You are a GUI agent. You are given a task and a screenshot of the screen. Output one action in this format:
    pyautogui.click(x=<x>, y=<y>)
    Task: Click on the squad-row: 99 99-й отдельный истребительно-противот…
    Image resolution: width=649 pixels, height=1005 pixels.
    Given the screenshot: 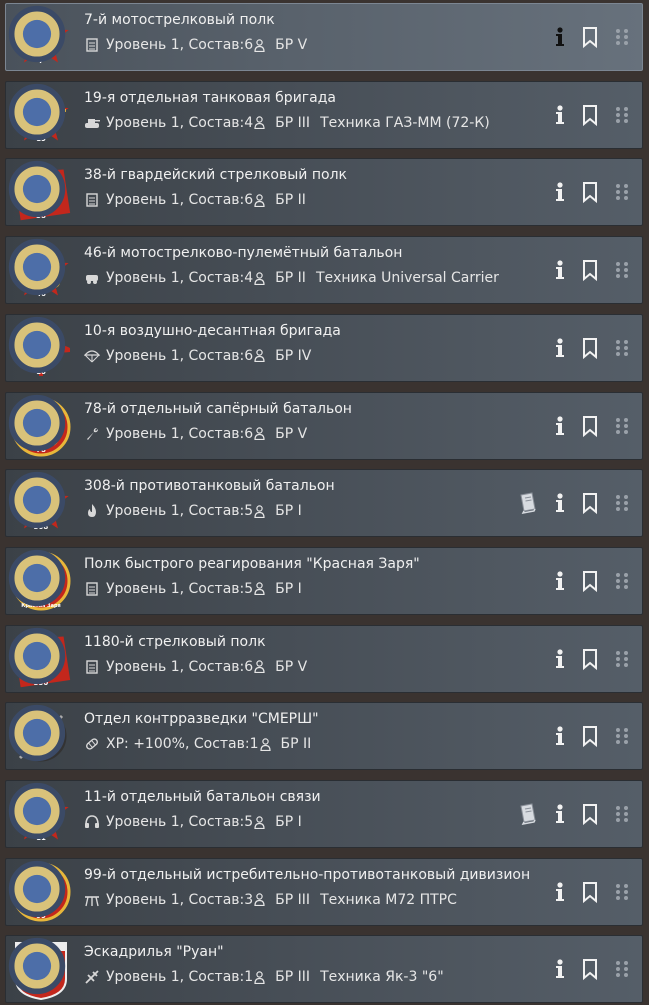 What is the action you would take?
    pyautogui.click(x=324, y=891)
    